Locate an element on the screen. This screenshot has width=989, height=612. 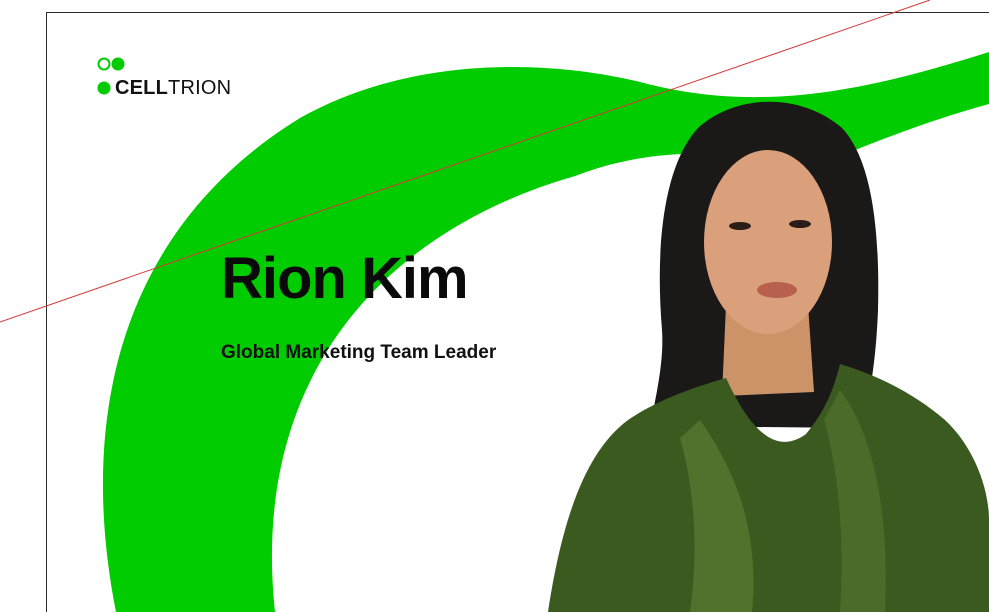
logo-wordmark: CELLTRION is located at coordinates (173, 88).